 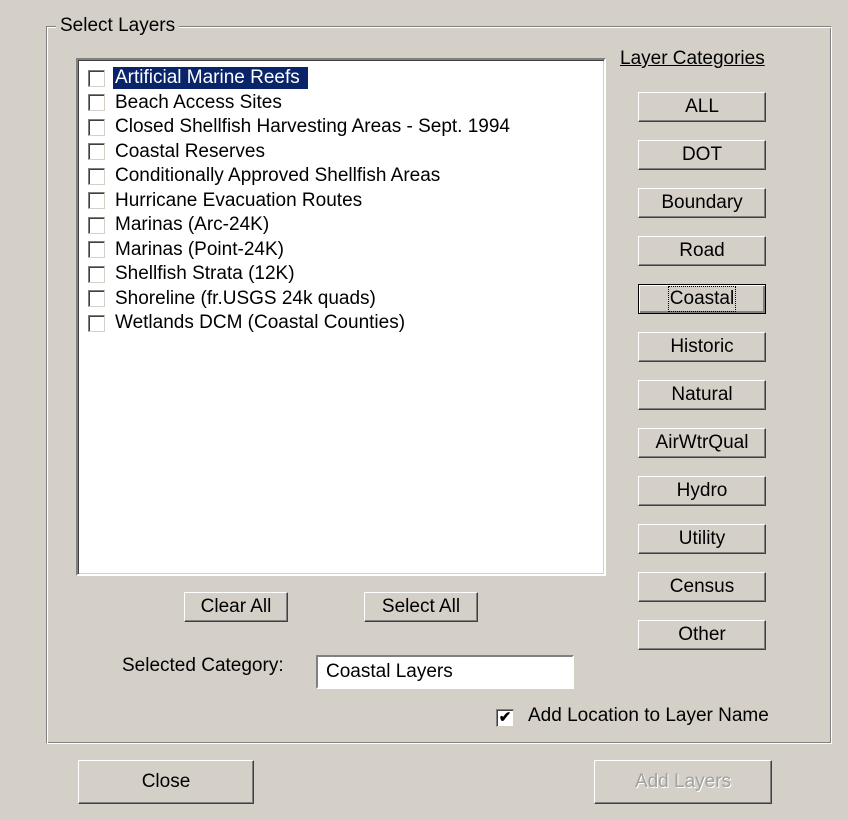 What do you see at coordinates (692, 58) in the screenshot?
I see `layer-categories-heading: Layer Categories` at bounding box center [692, 58].